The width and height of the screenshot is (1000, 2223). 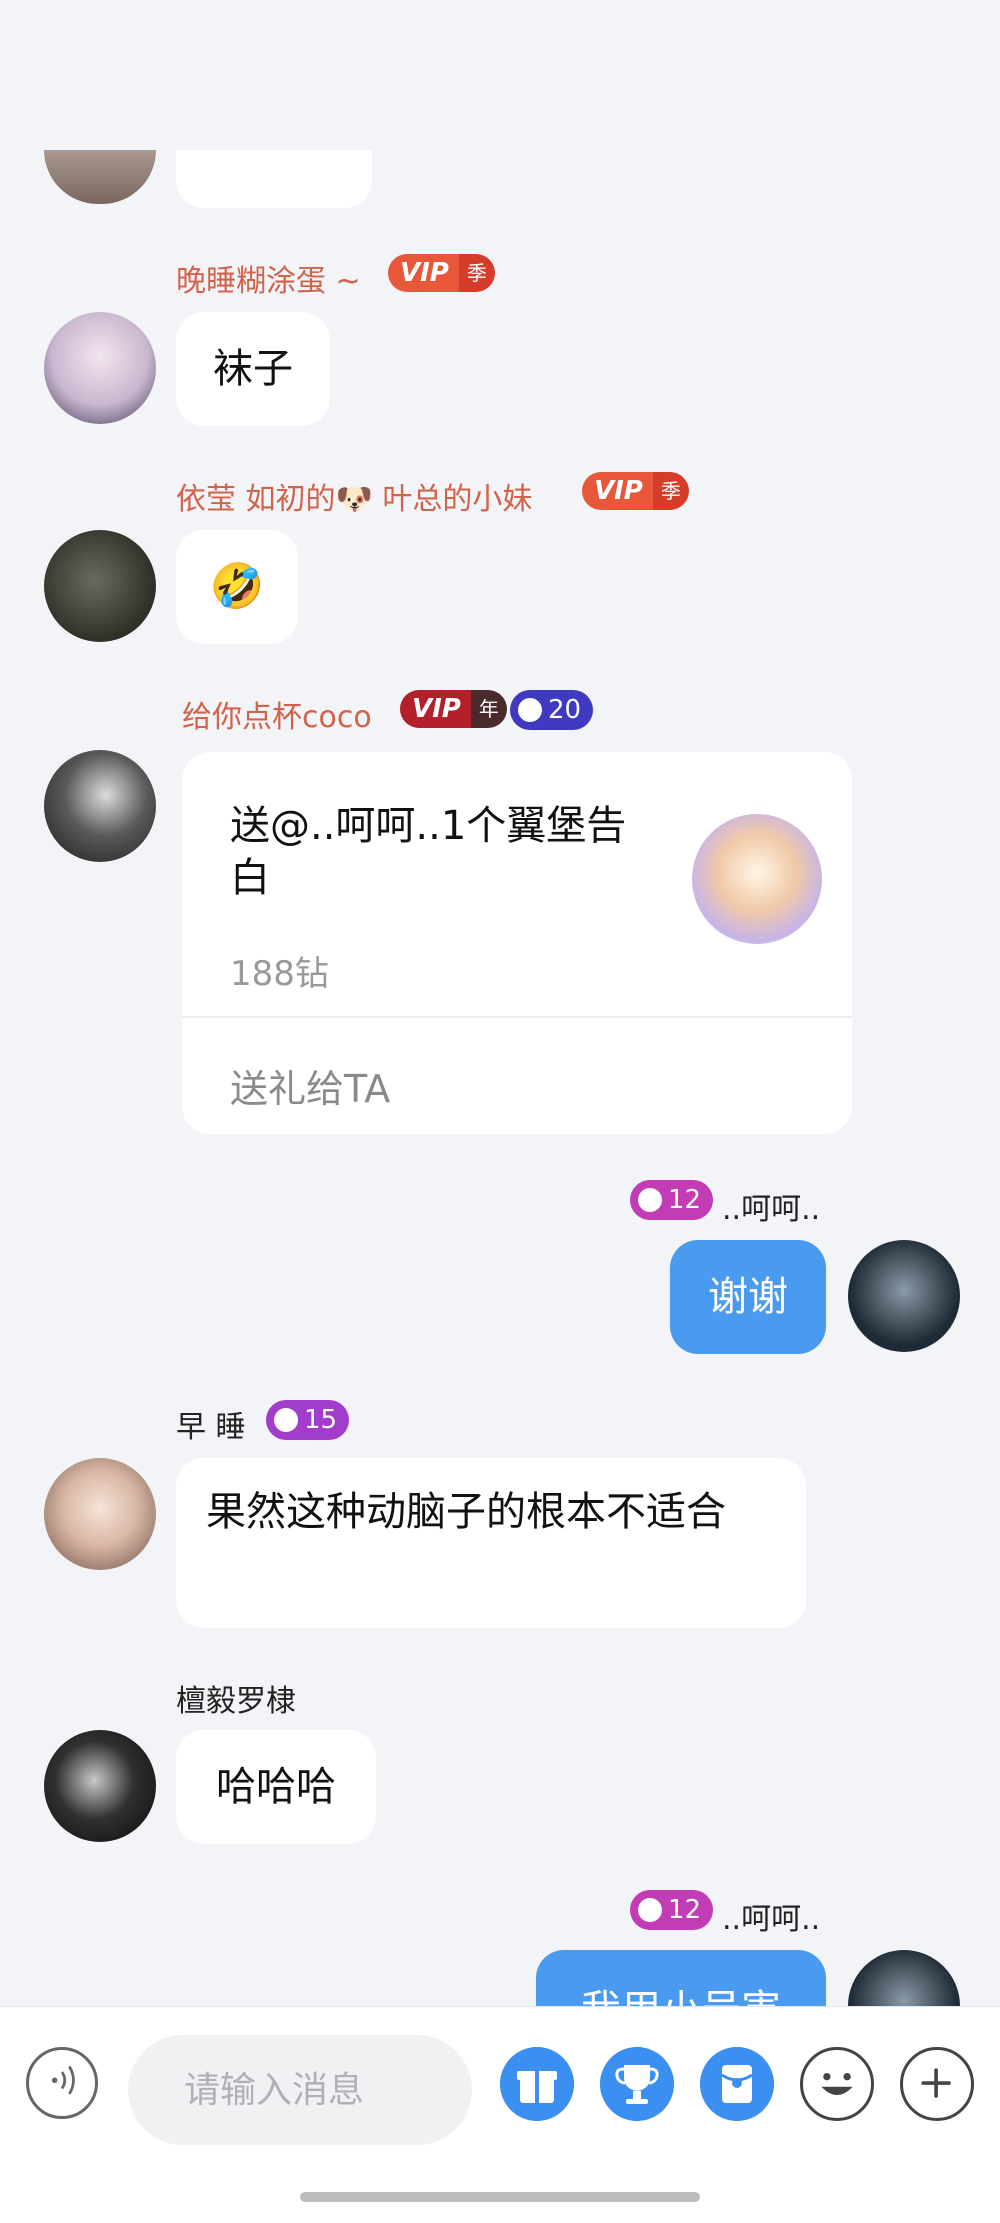 What do you see at coordinates (428, 852) in the screenshot?
I see `gift-title: 送@..呵呵..1个翼堡告白` at bounding box center [428, 852].